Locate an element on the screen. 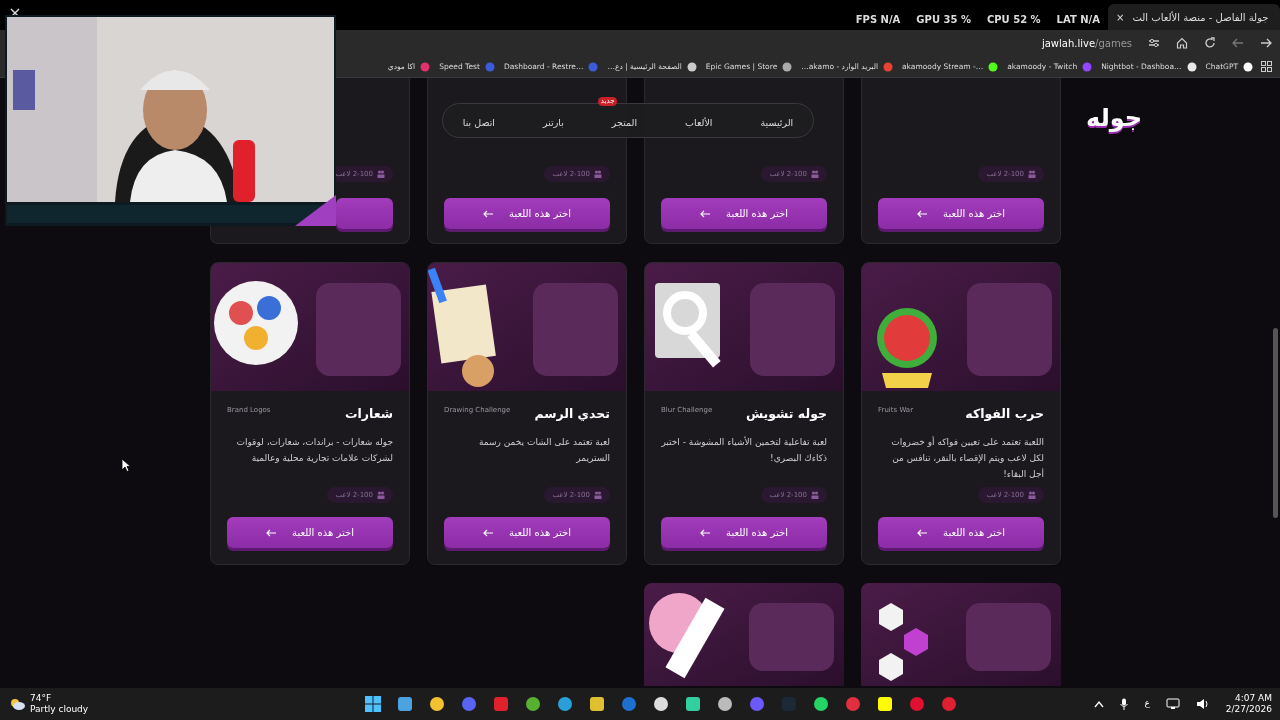 The height and width of the screenshot is (720, 1280). nav-link: الألعاب is located at coordinates (699, 122).